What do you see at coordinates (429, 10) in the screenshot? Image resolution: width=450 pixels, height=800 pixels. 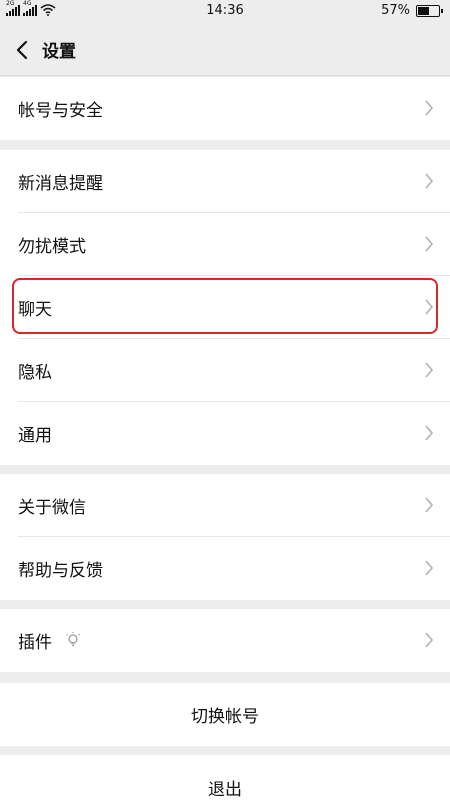 I see `battery-icon` at bounding box center [429, 10].